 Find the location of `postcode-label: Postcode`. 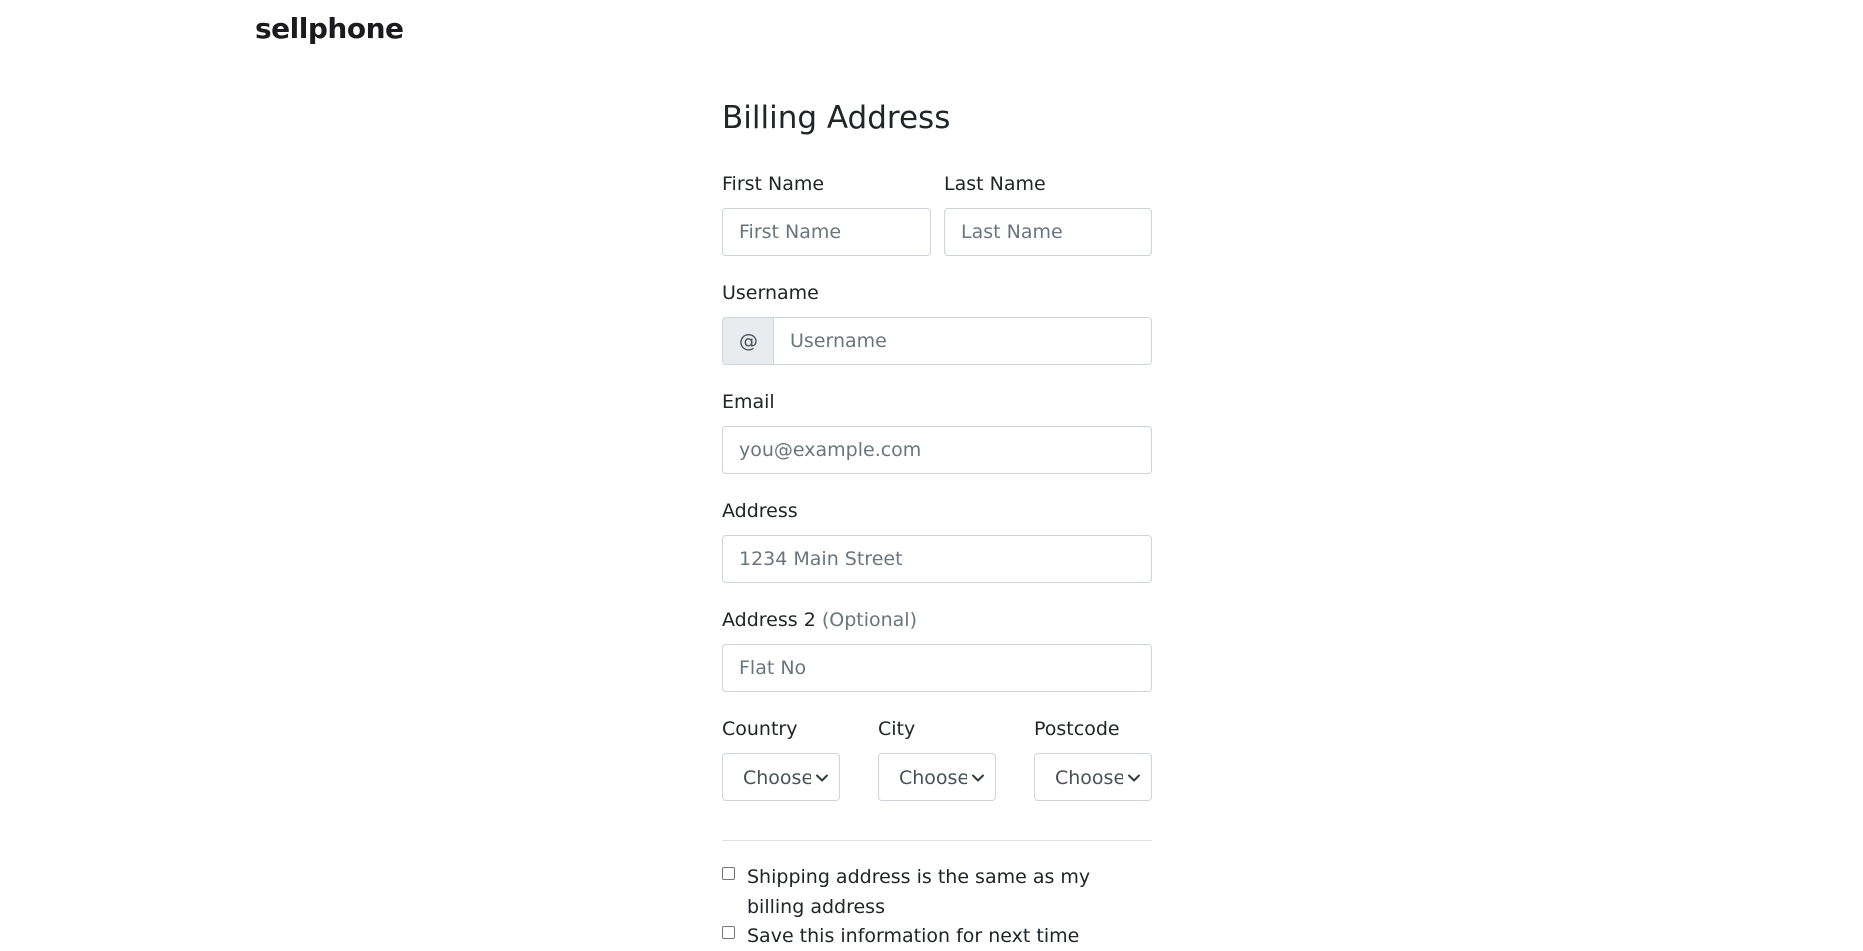

postcode-label: Postcode is located at coordinates (1077, 729).